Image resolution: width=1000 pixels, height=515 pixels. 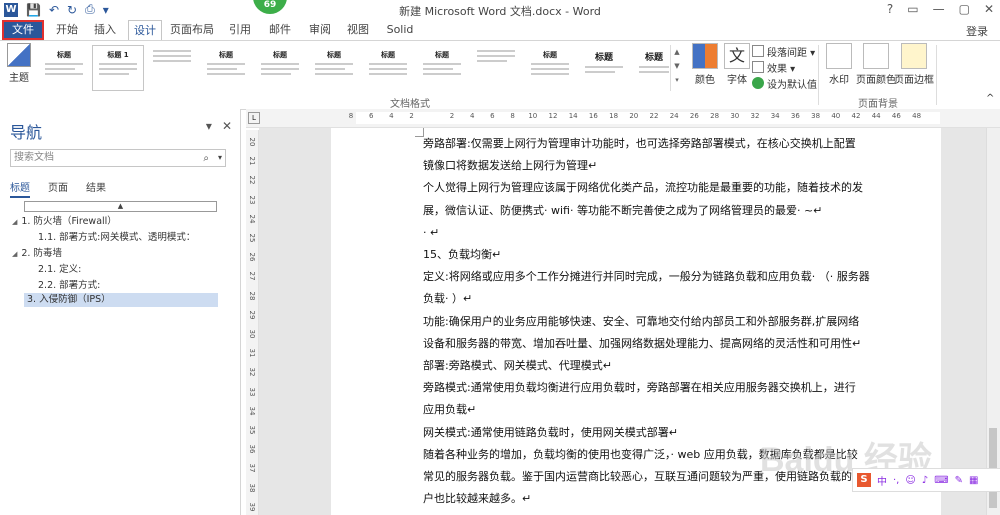 I want to click on document-paragraph-line: 应用负载↵, so click(x=449, y=410).